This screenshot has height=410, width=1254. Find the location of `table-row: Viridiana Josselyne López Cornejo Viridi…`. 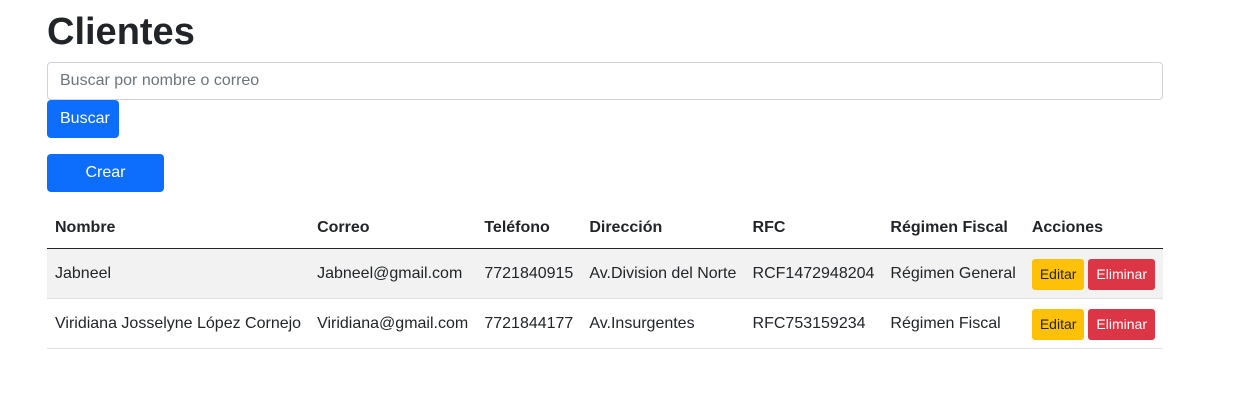

table-row: Viridiana Josselyne López Cornejo Viridi… is located at coordinates (605, 323).